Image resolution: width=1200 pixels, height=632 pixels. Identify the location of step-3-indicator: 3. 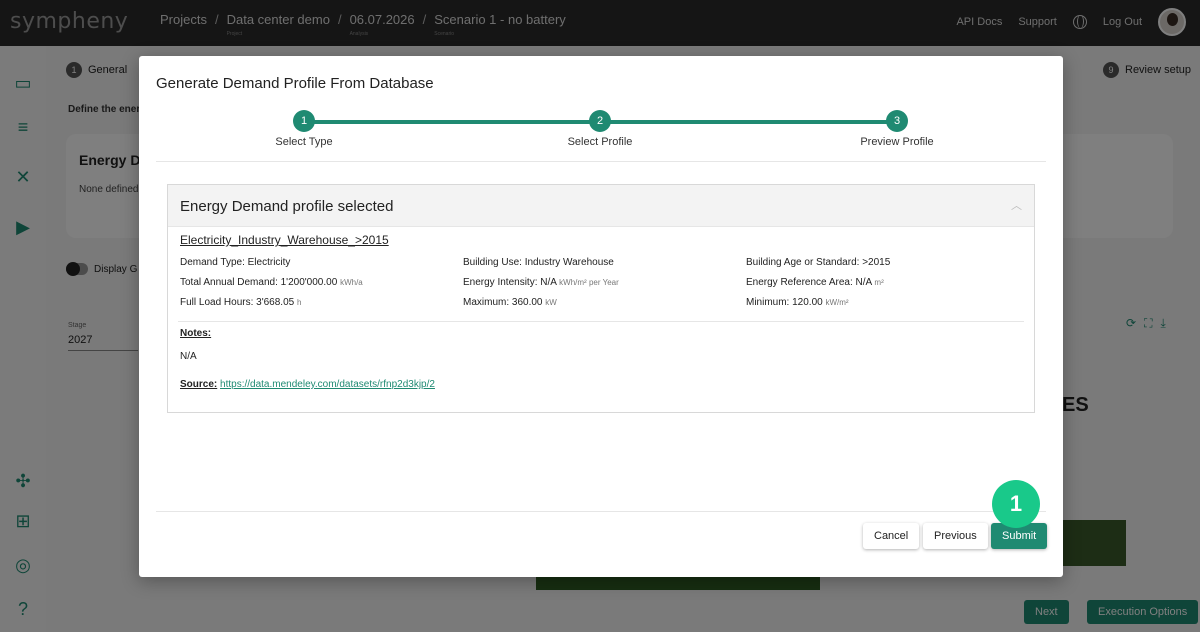
(897, 121).